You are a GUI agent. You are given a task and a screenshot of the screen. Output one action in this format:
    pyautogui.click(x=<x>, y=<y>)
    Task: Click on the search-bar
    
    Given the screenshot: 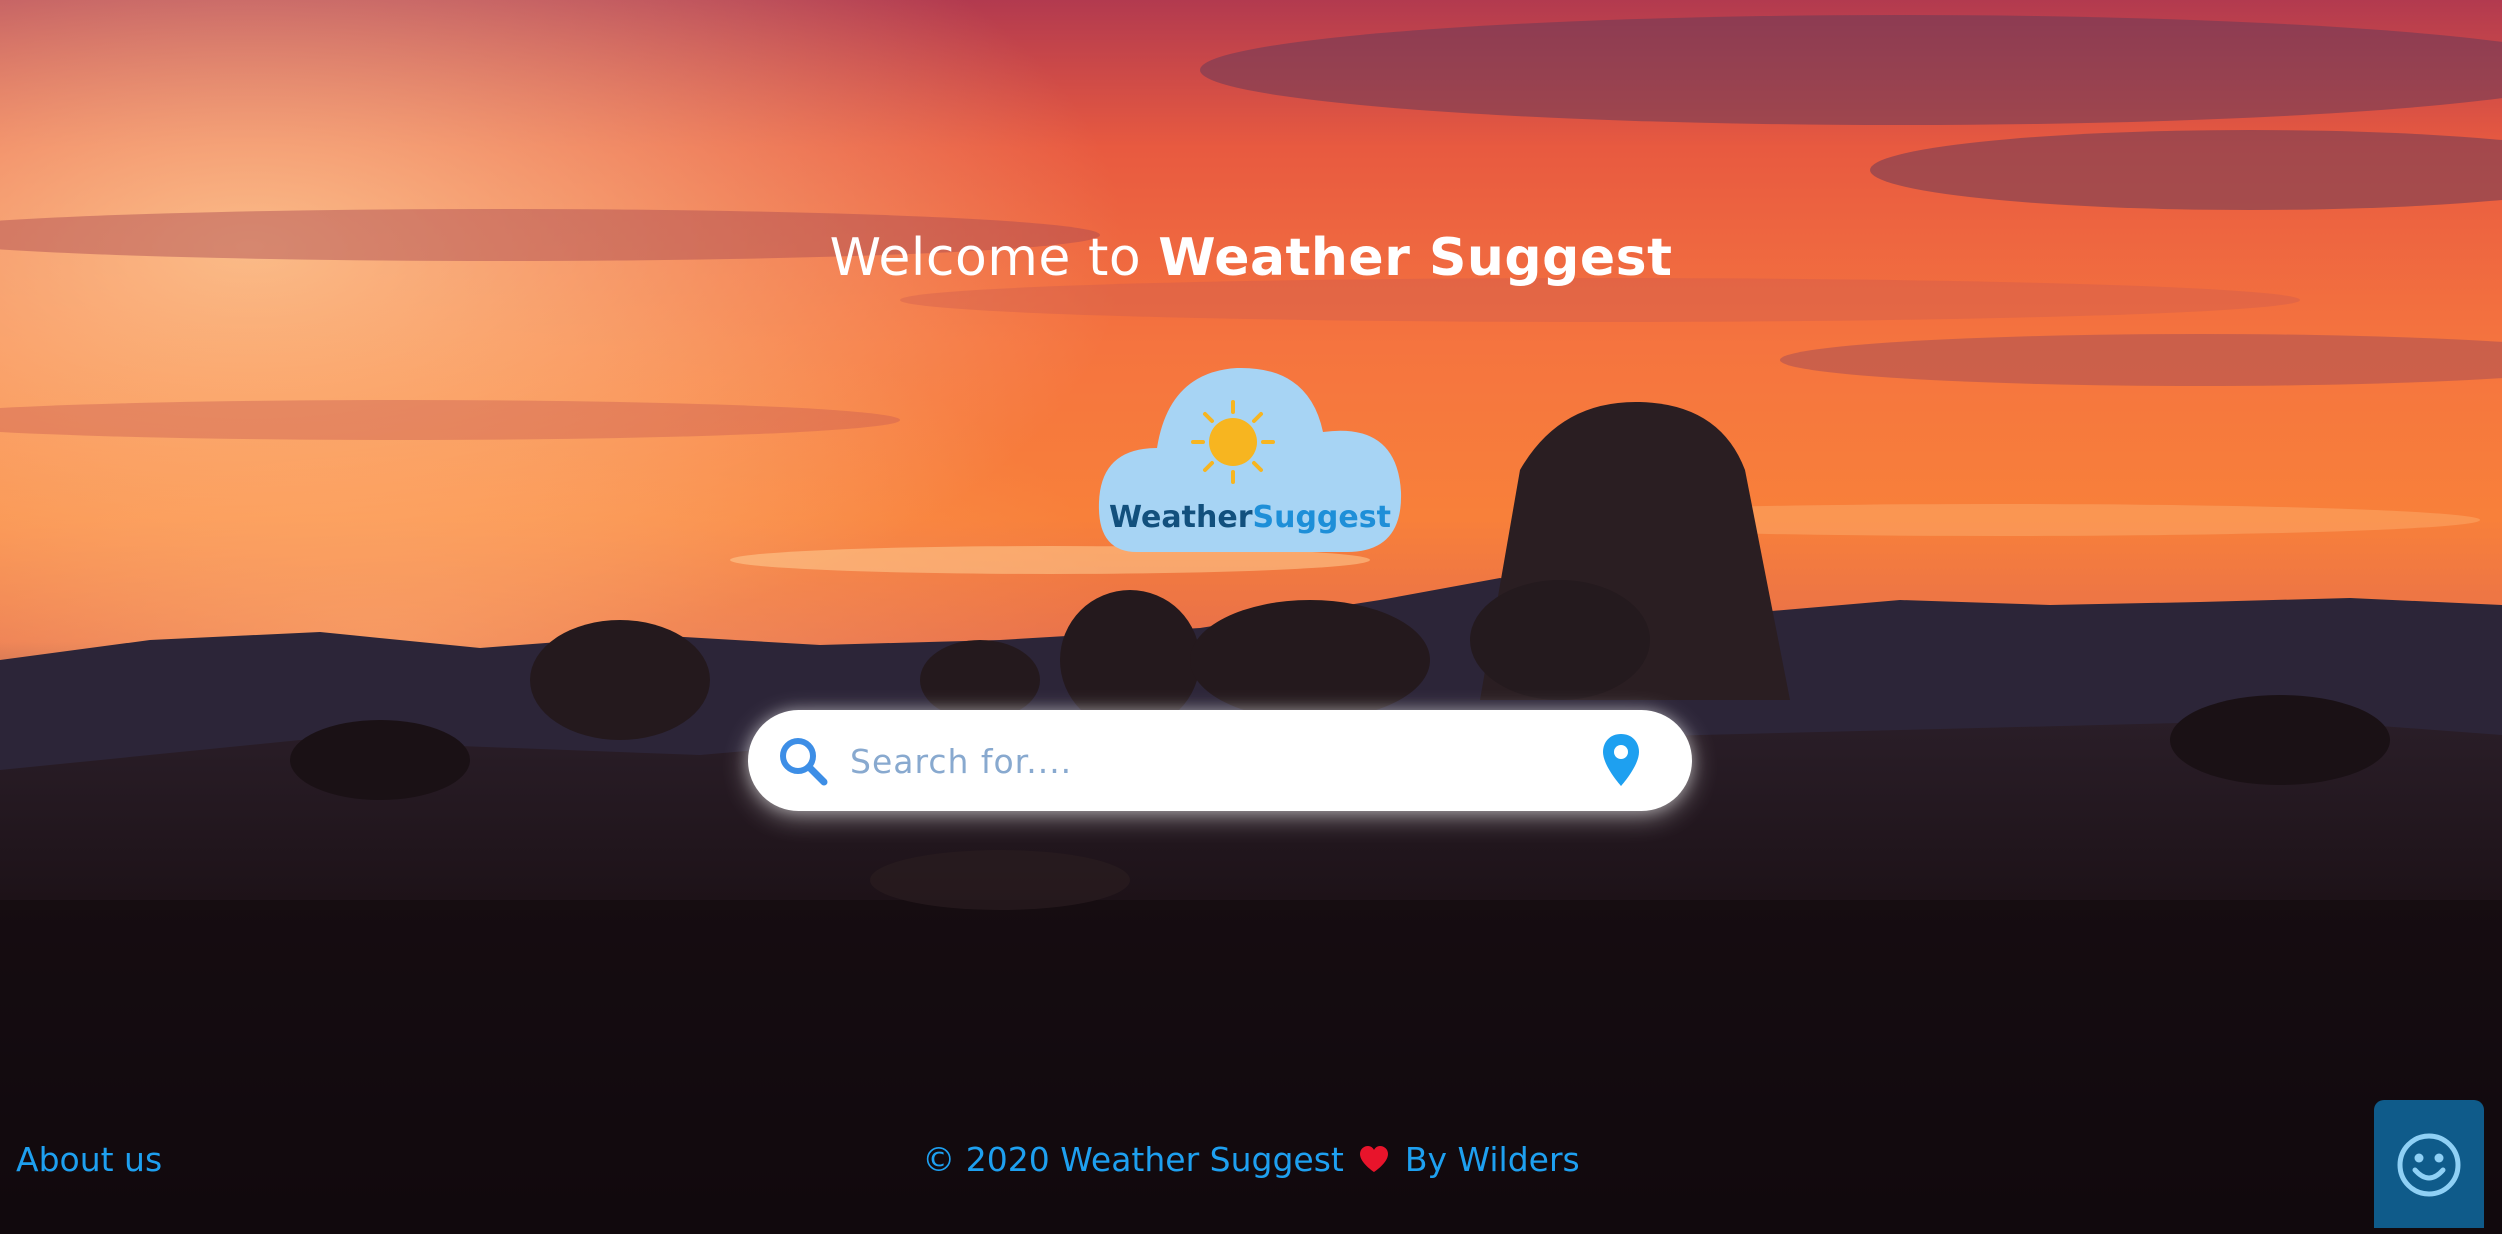 What is the action you would take?
    pyautogui.click(x=1220, y=760)
    